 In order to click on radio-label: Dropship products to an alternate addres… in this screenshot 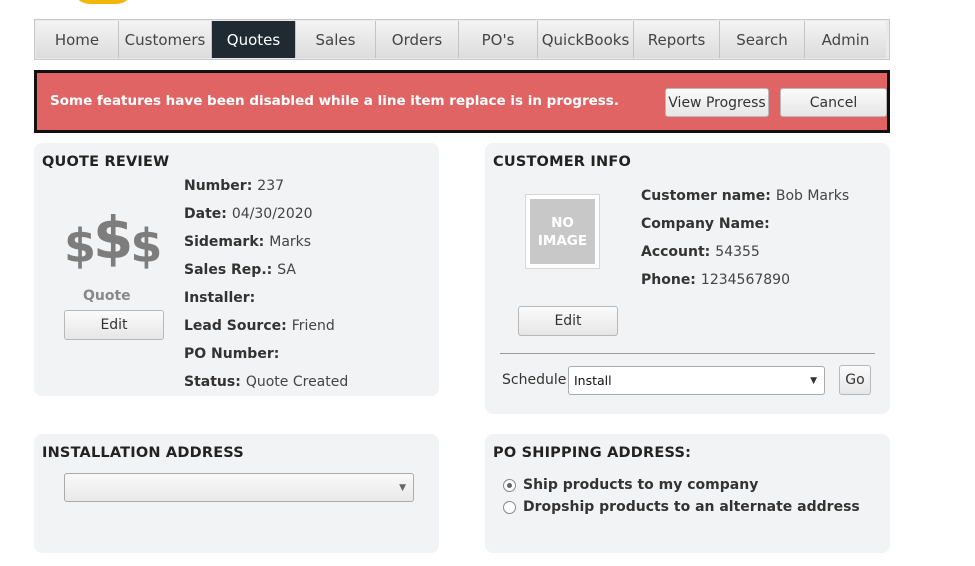, I will do `click(691, 507)`.